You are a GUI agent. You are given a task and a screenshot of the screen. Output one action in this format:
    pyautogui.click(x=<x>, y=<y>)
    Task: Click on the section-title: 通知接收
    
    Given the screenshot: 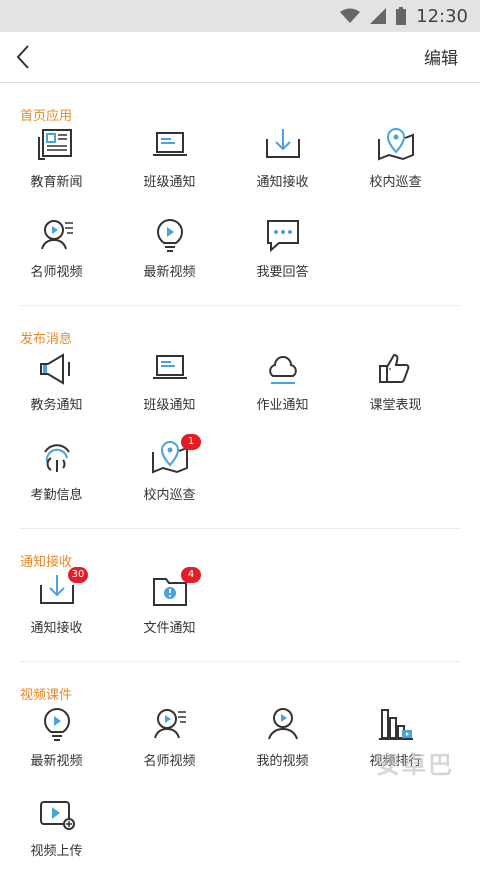 What is the action you would take?
    pyautogui.click(x=46, y=562)
    